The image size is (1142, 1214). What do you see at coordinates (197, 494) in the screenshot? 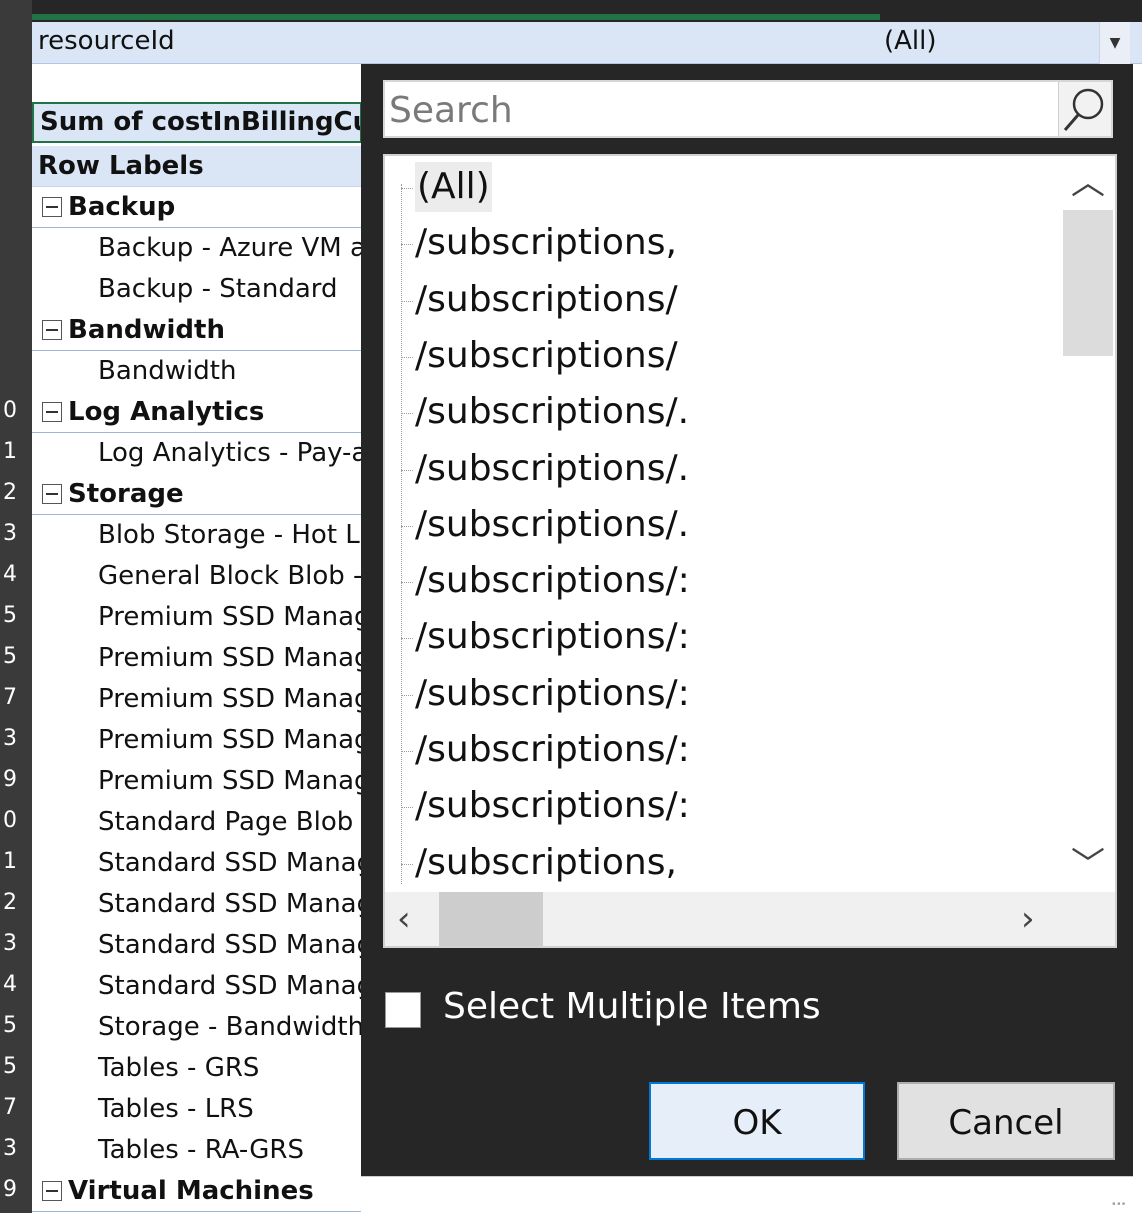
I see `pivot-category-row: Storage` at bounding box center [197, 494].